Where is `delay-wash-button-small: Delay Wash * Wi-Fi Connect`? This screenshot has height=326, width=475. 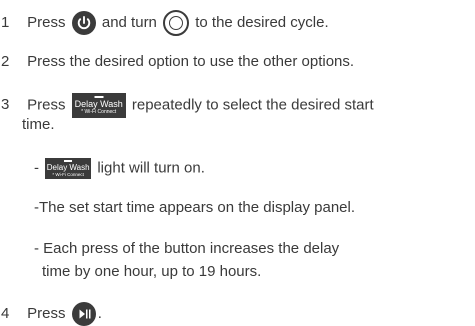 delay-wash-button-small: Delay Wash * Wi-Fi Connect is located at coordinates (68, 168).